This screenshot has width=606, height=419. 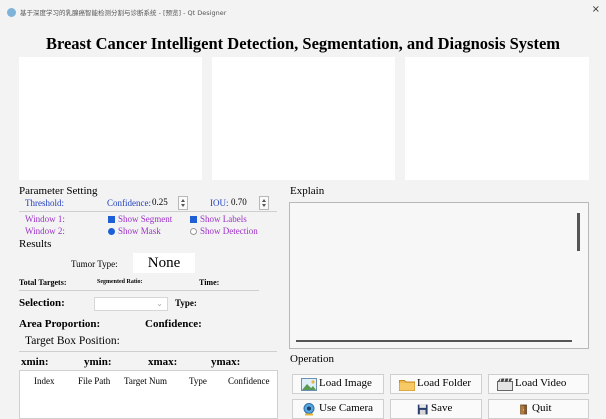 I want to click on tumor-type-label: Tumor Type:, so click(x=94, y=264).